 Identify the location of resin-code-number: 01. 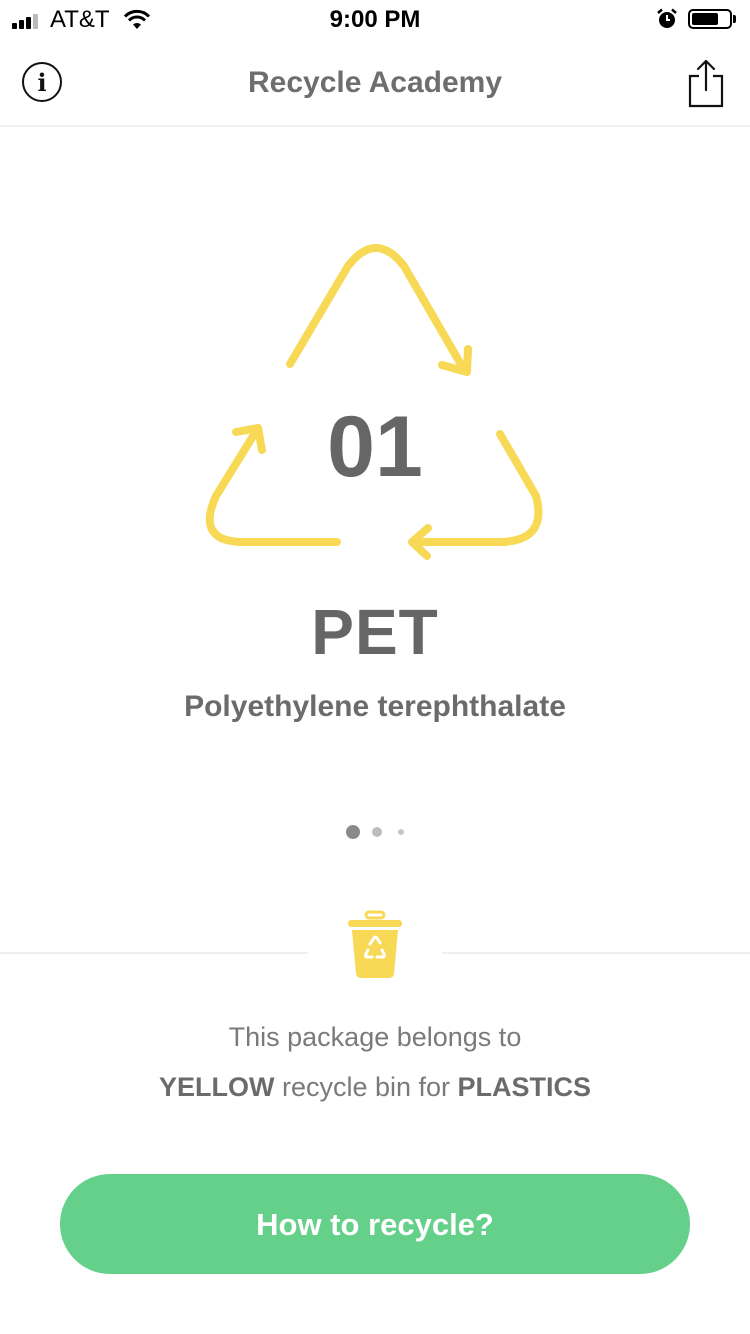
(375, 447).